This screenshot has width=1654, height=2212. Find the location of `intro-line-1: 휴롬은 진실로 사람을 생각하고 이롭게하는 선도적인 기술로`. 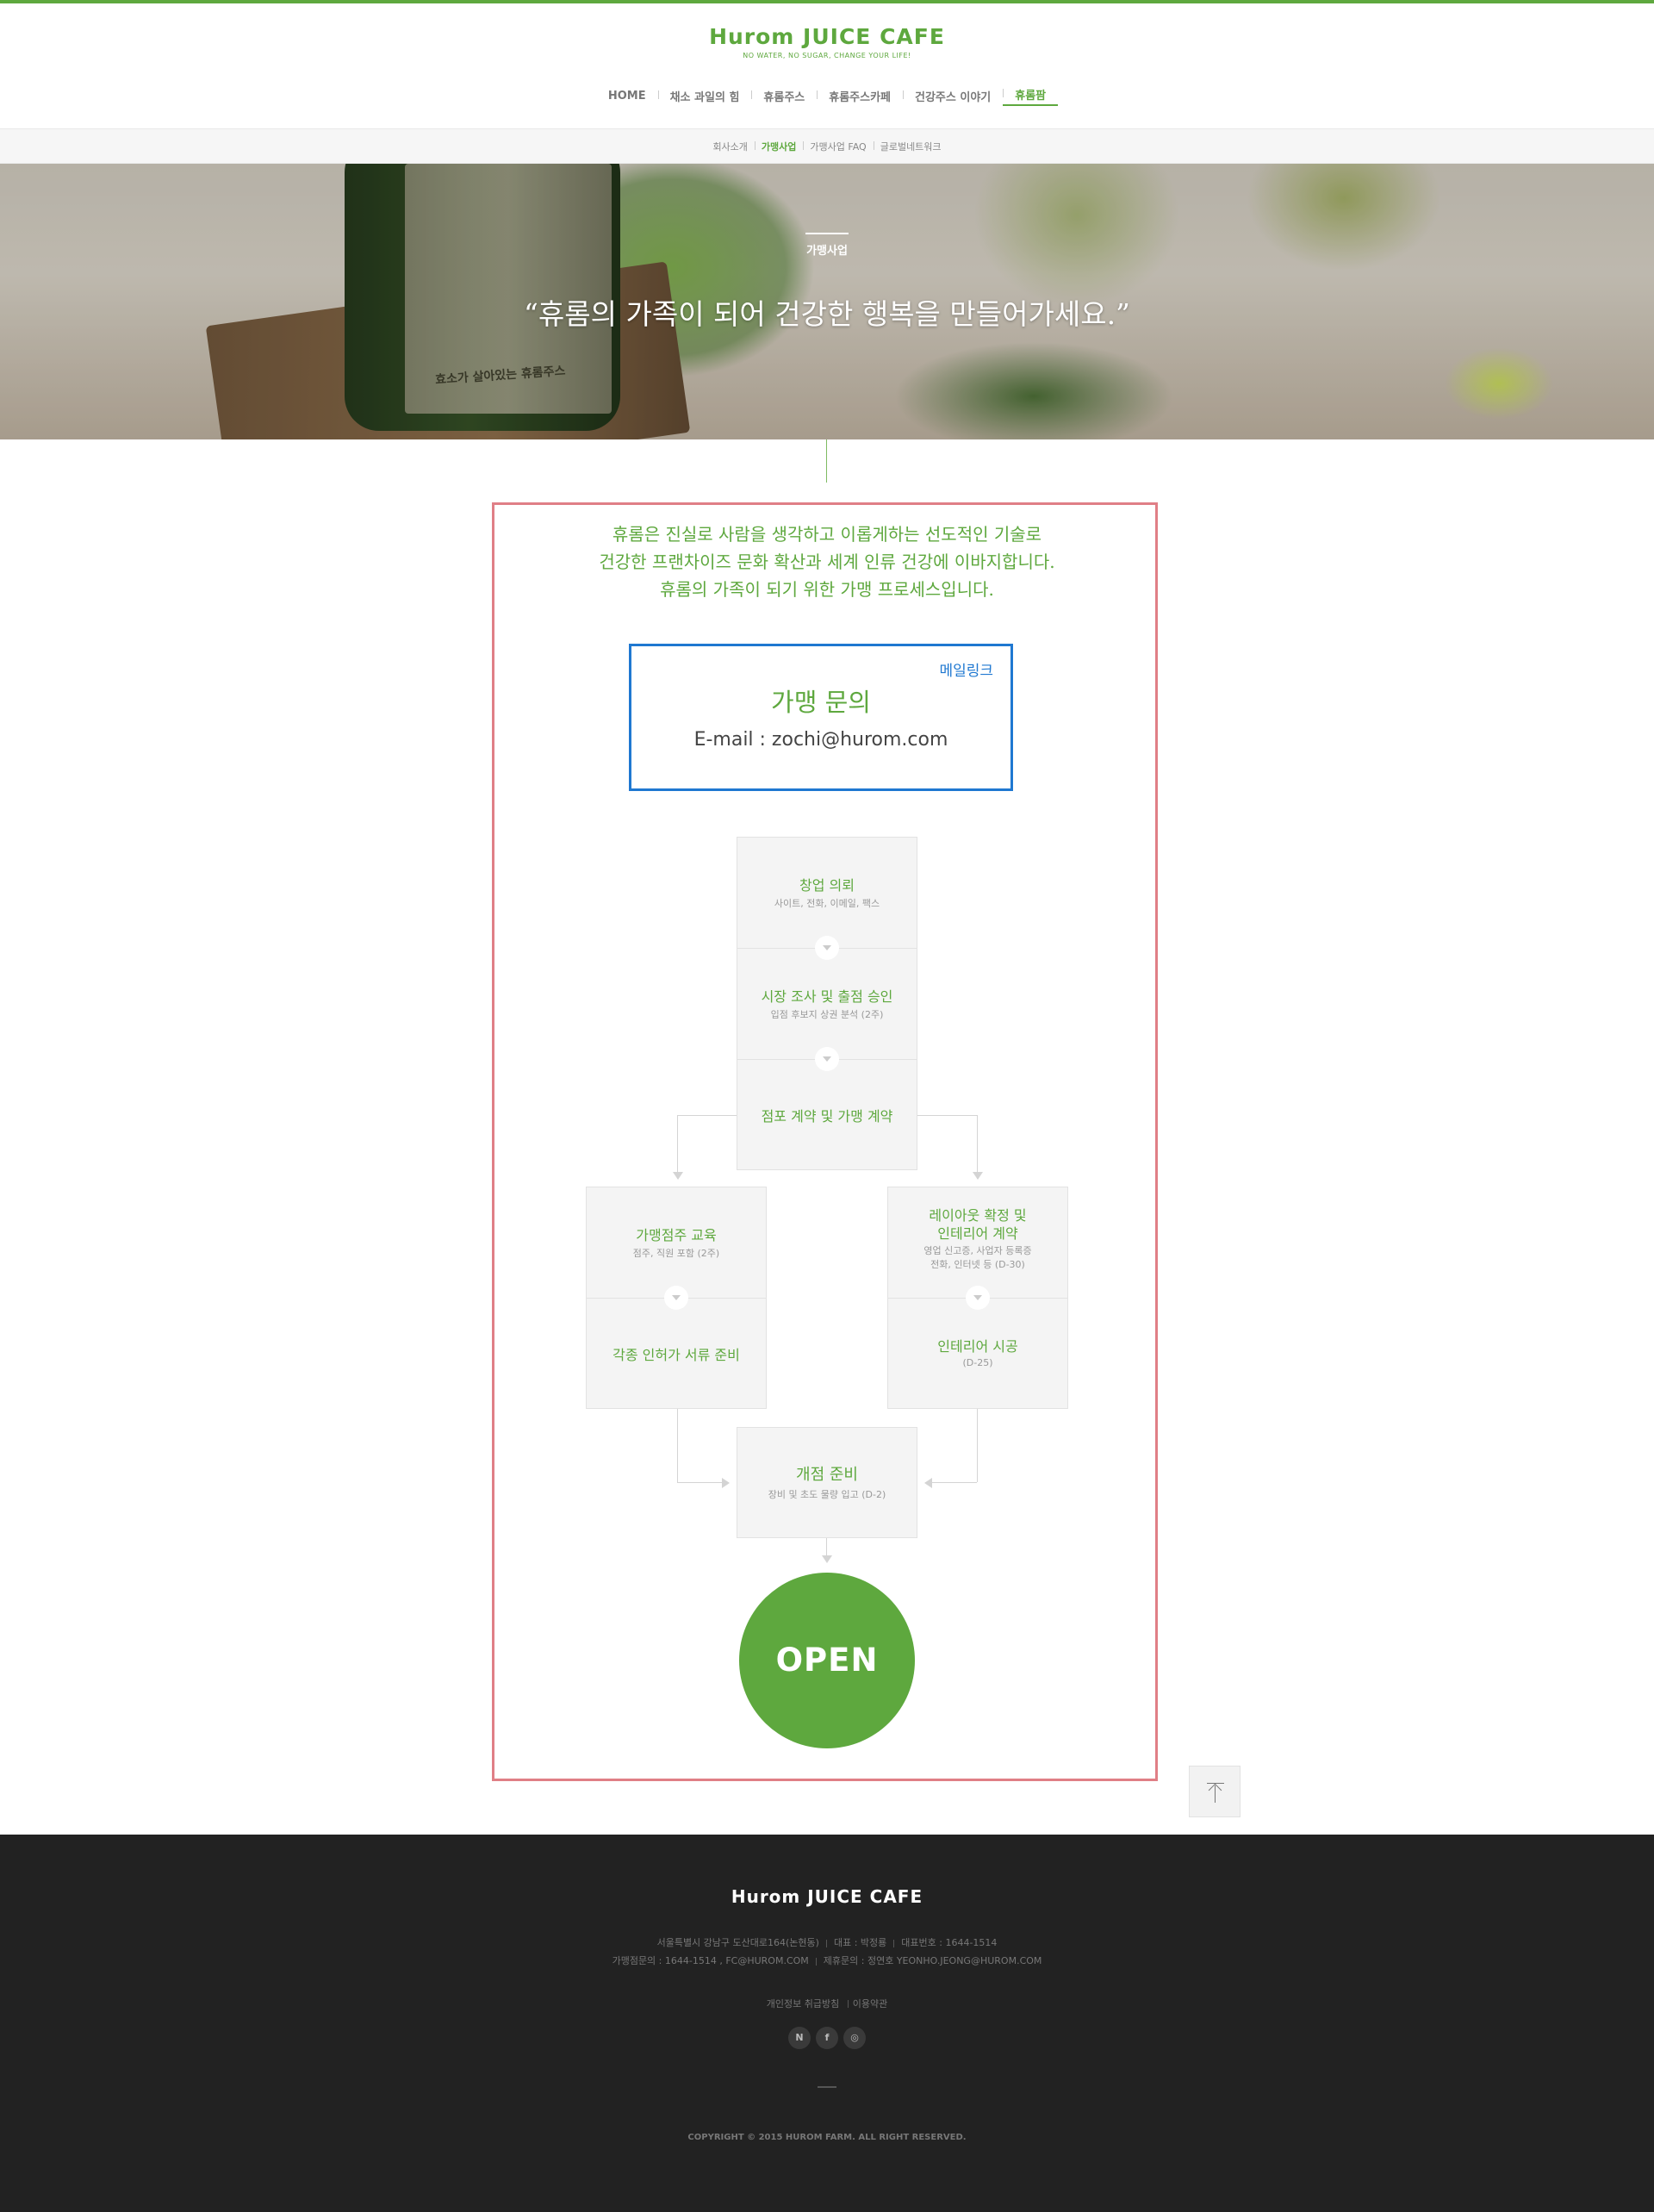

intro-line-1: 휴롬은 진실로 사람을 생각하고 이롭게하는 선도적인 기술로 is located at coordinates (827, 535).